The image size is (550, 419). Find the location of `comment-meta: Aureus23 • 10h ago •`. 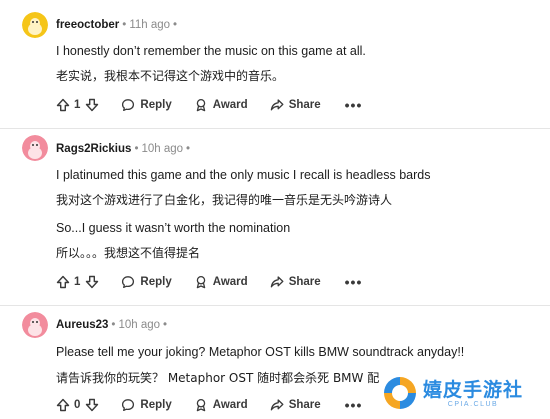

comment-meta: Aureus23 • 10h ago • is located at coordinates (113, 325).